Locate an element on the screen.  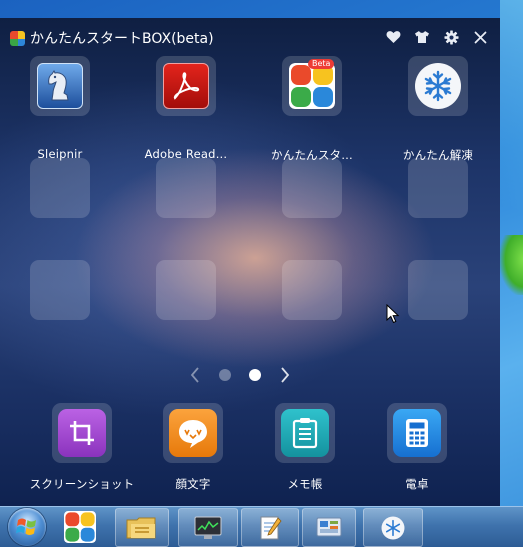
crop-icon is located at coordinates (82, 433).